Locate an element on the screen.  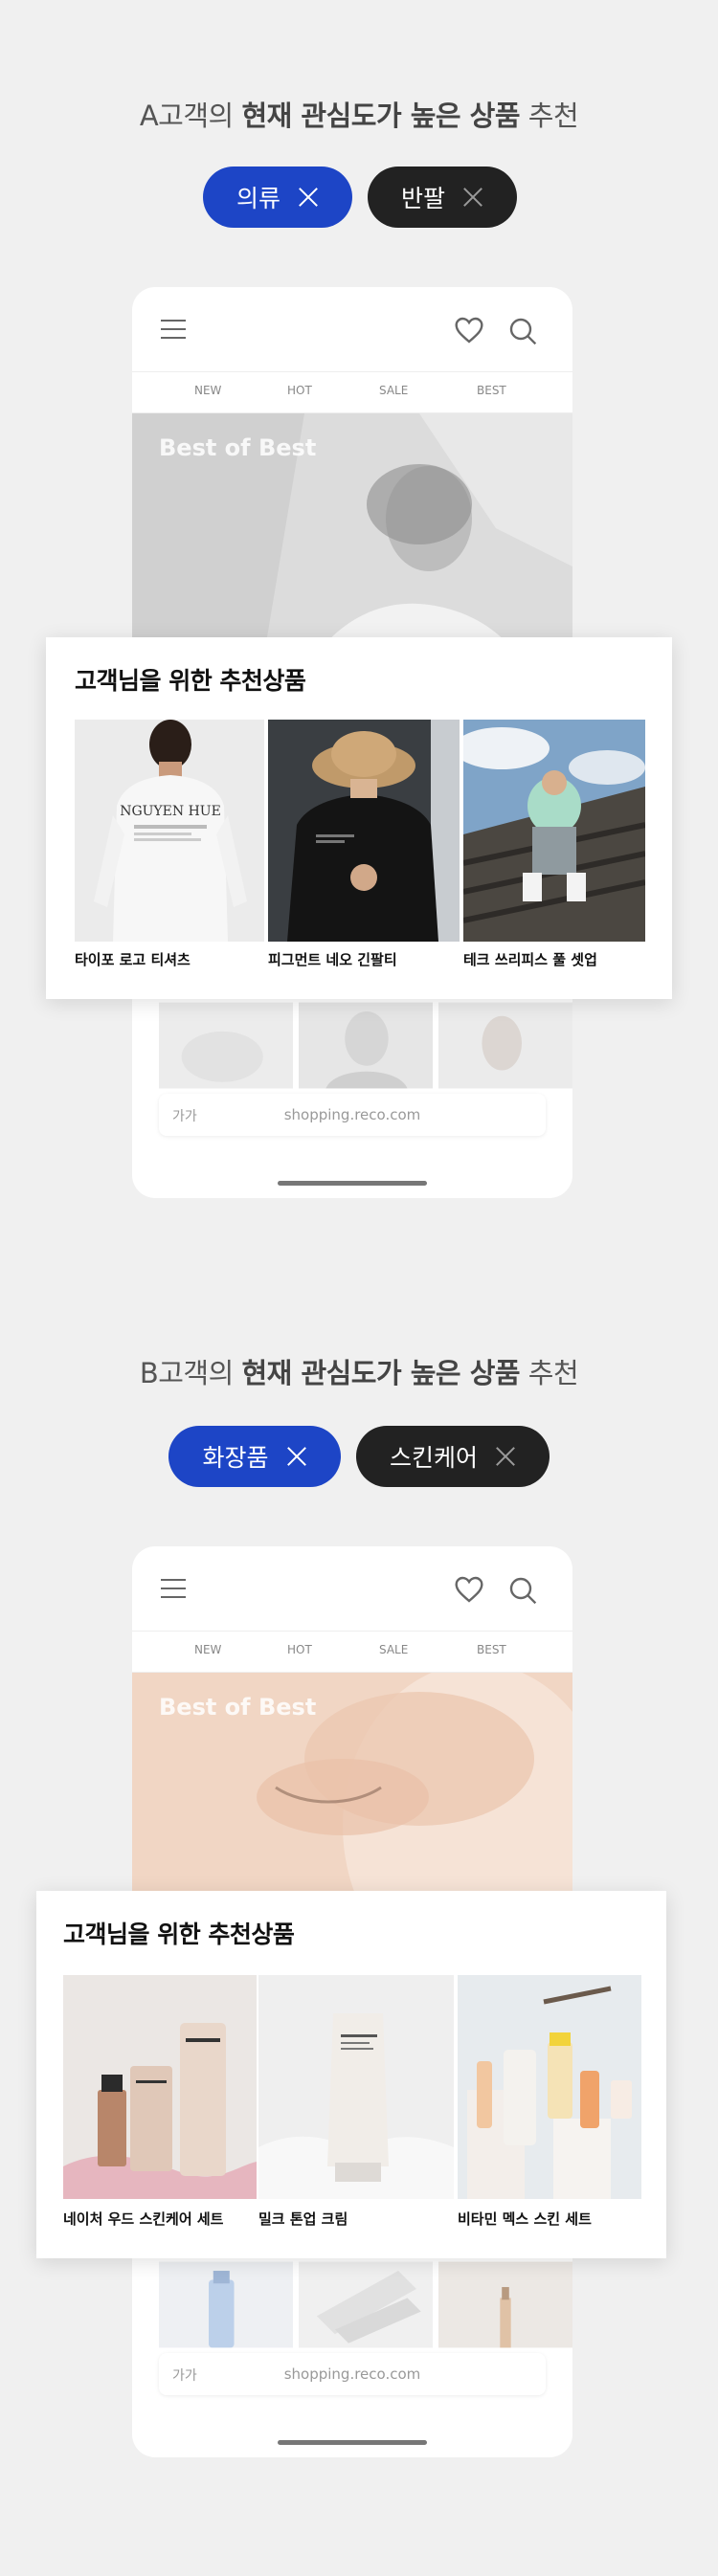
product-name: 비타민 멕스 스킨 세트 is located at coordinates (525, 2219).